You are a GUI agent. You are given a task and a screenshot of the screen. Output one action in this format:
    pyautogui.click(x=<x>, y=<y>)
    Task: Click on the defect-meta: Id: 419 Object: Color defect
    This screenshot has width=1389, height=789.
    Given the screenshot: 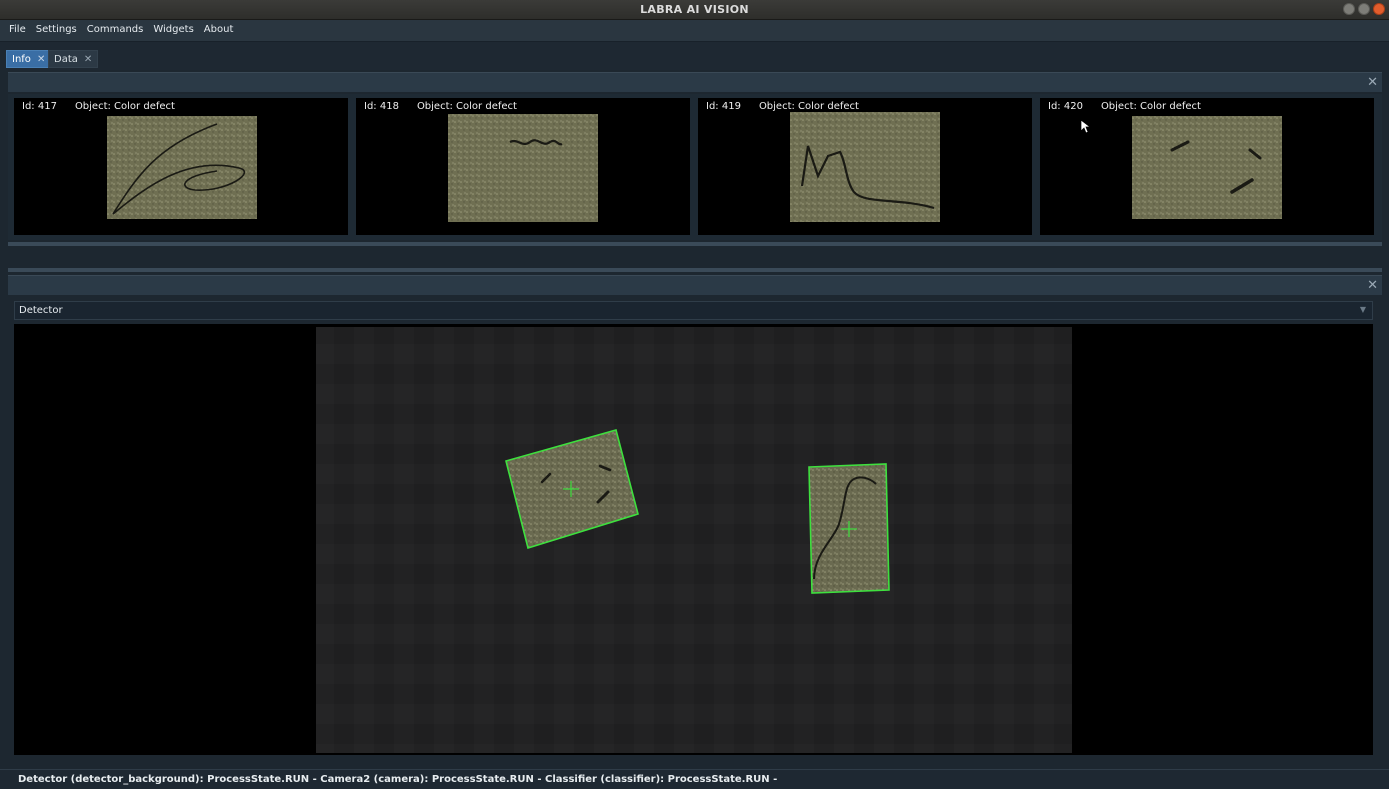 What is the action you would take?
    pyautogui.click(x=782, y=106)
    